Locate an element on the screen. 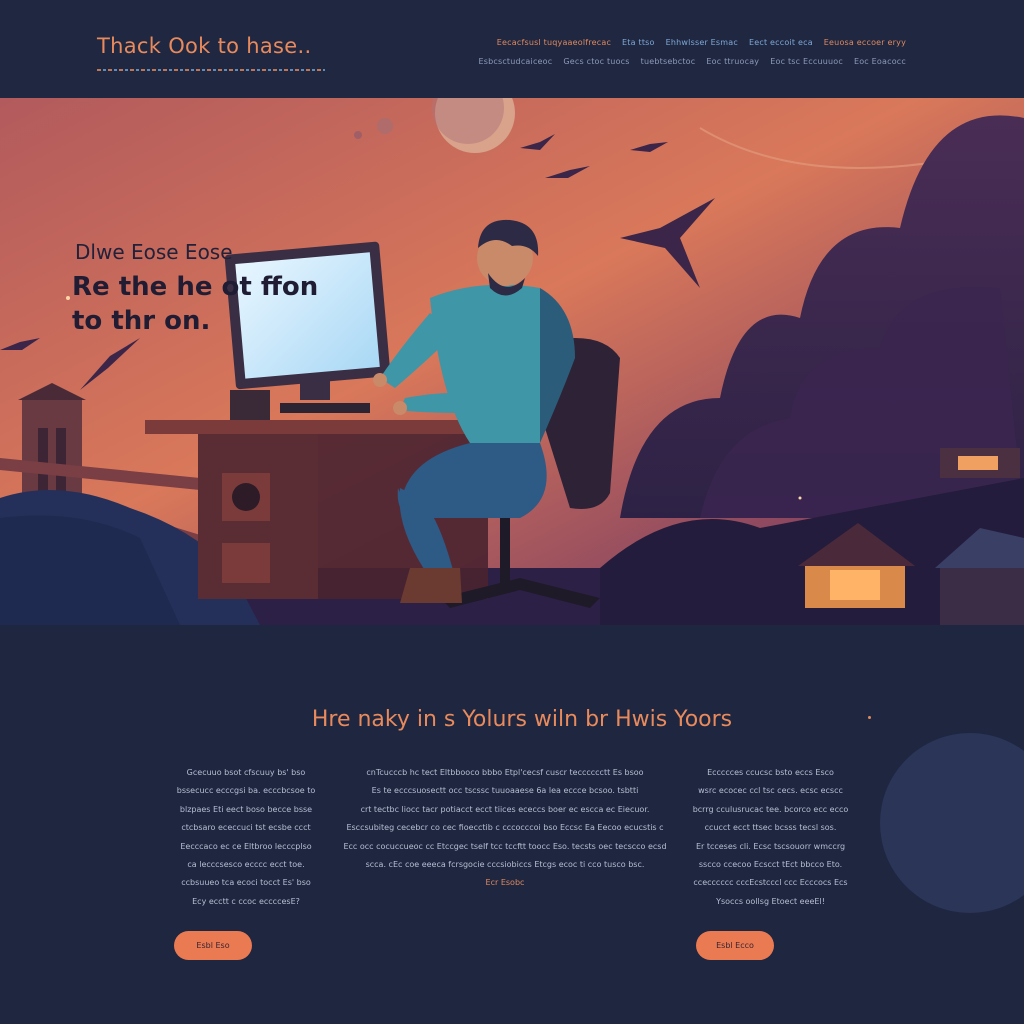 The height and width of the screenshot is (1024, 1024). nav-link-2: Eta ttso is located at coordinates (638, 42).